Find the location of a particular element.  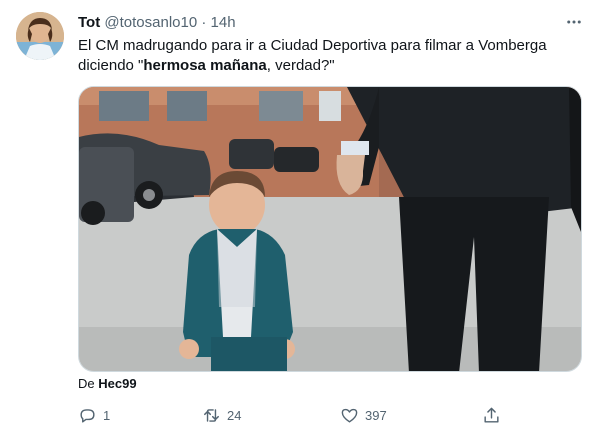

tweet-text-part2: , verdad?" is located at coordinates (300, 65).